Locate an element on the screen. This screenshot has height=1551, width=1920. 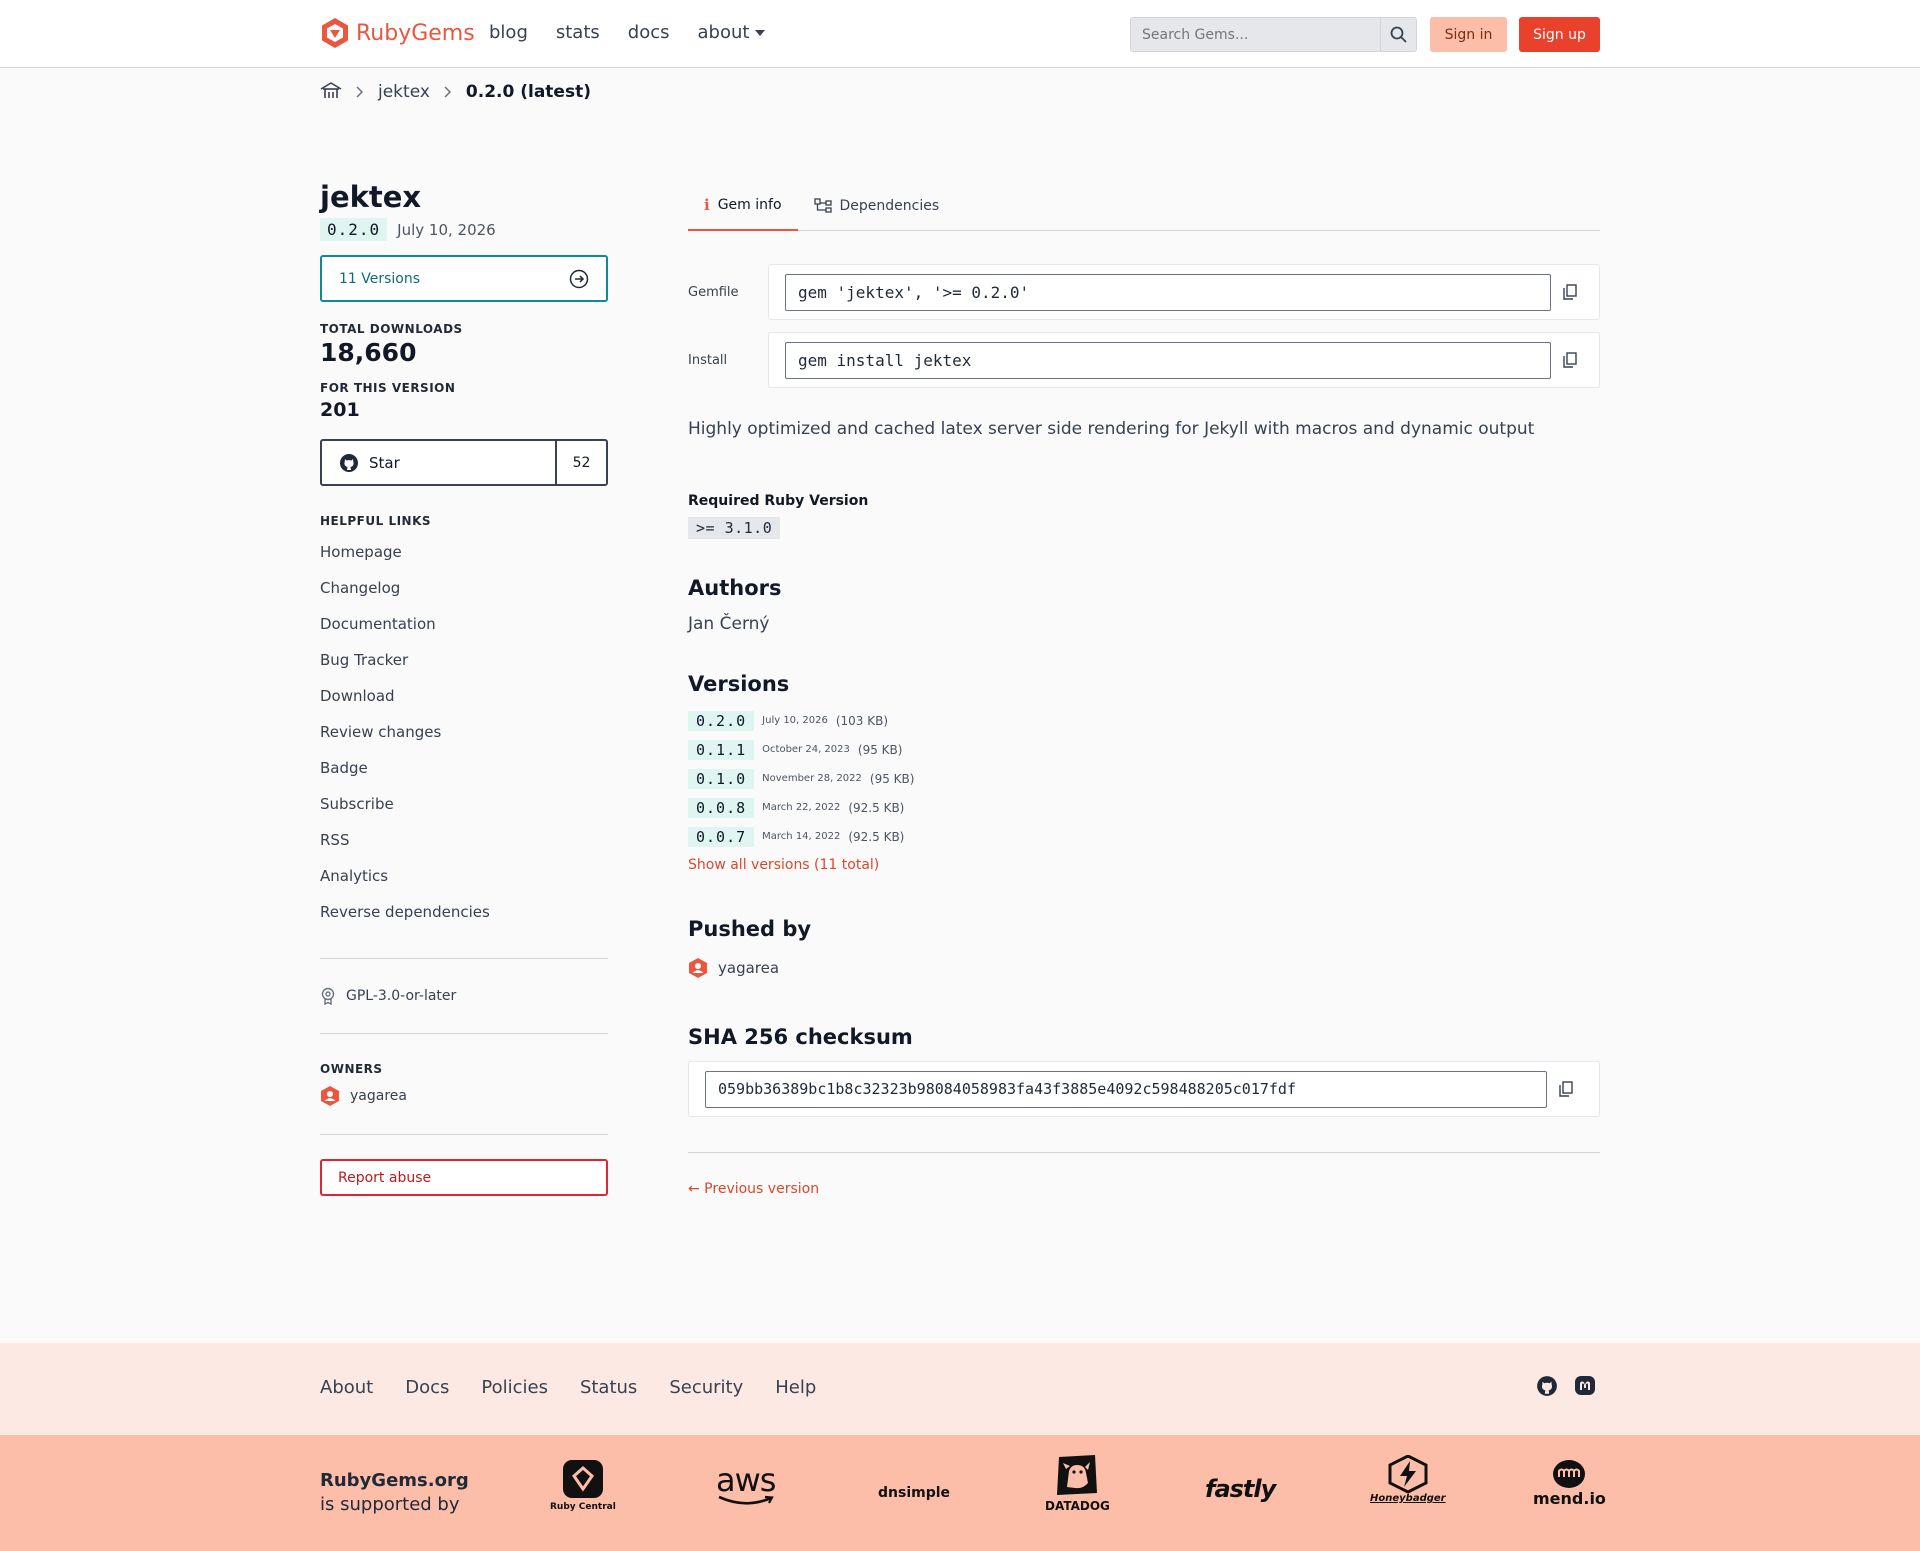
footer-policies: Policies is located at coordinates (514, 1387).